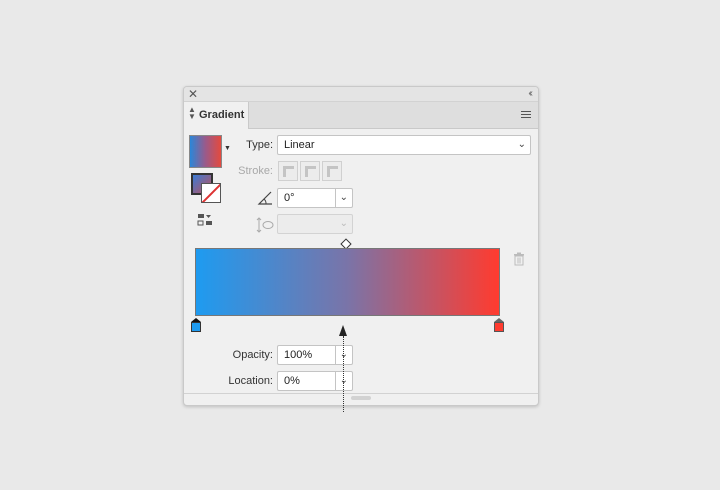  I want to click on gradient-stop-right, so click(499, 325).